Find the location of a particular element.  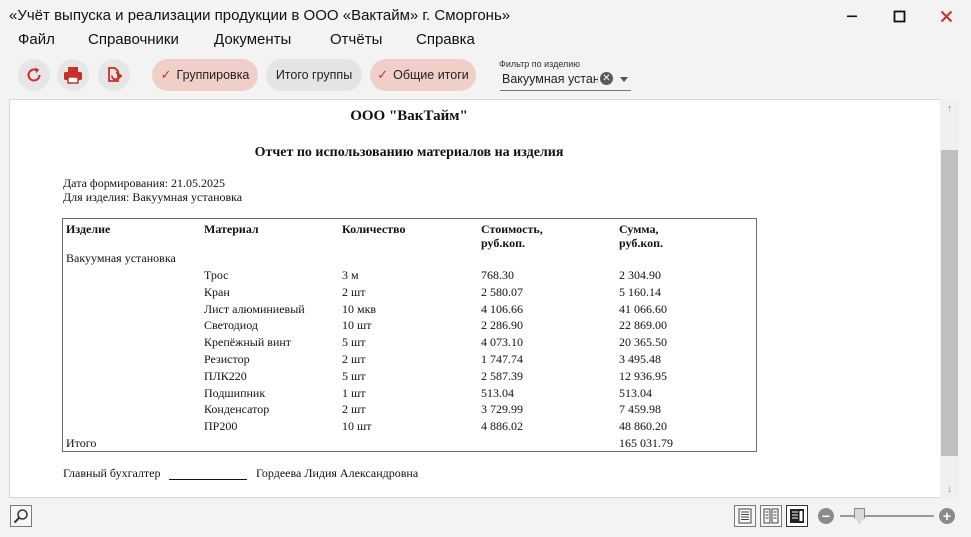

report-product: Для изделия: Вакуумная установка is located at coordinates (153, 197).